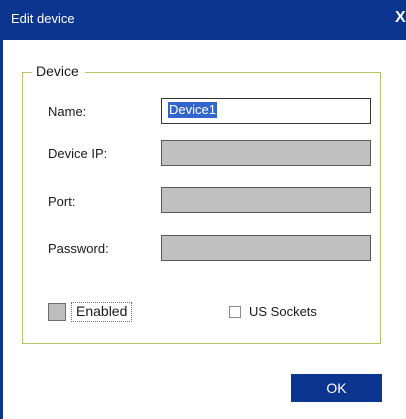 This screenshot has height=419, width=406. I want to click on device-ip-label: Device IP:, so click(78, 153).